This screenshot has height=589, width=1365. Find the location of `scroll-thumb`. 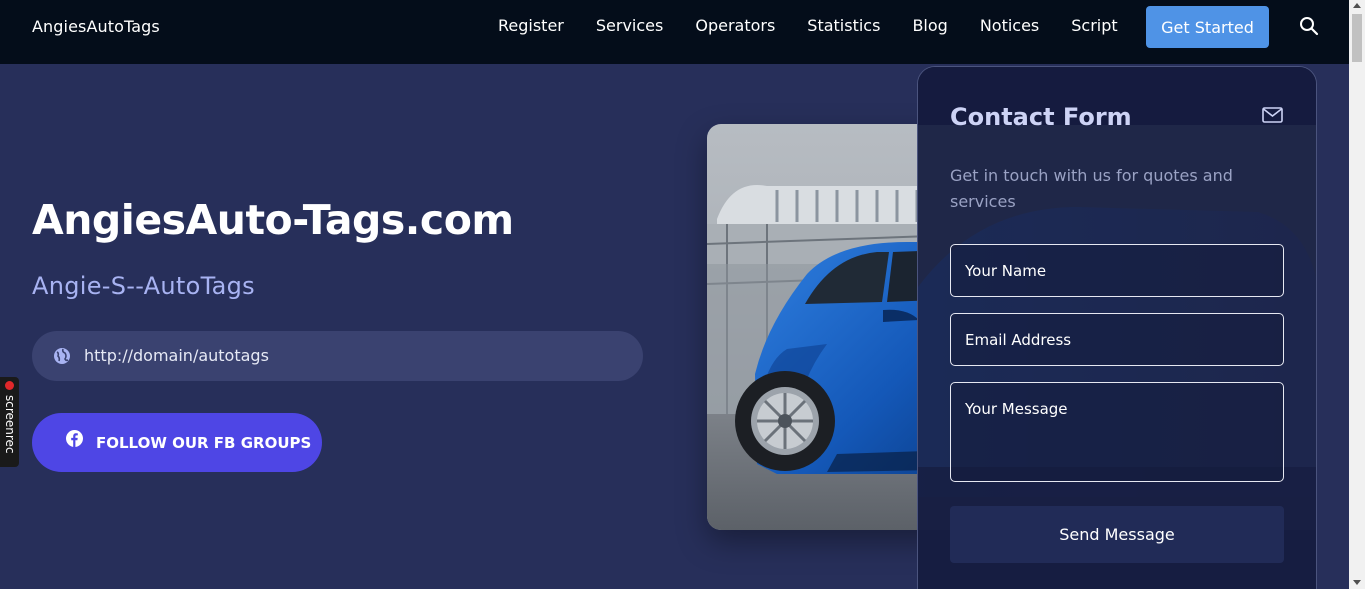

scroll-thumb is located at coordinates (1357, 38).